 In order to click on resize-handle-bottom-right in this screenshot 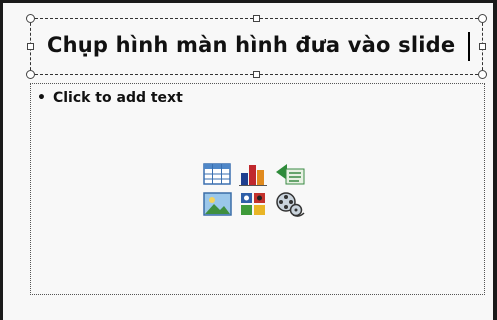, I will do `click(482, 74)`.